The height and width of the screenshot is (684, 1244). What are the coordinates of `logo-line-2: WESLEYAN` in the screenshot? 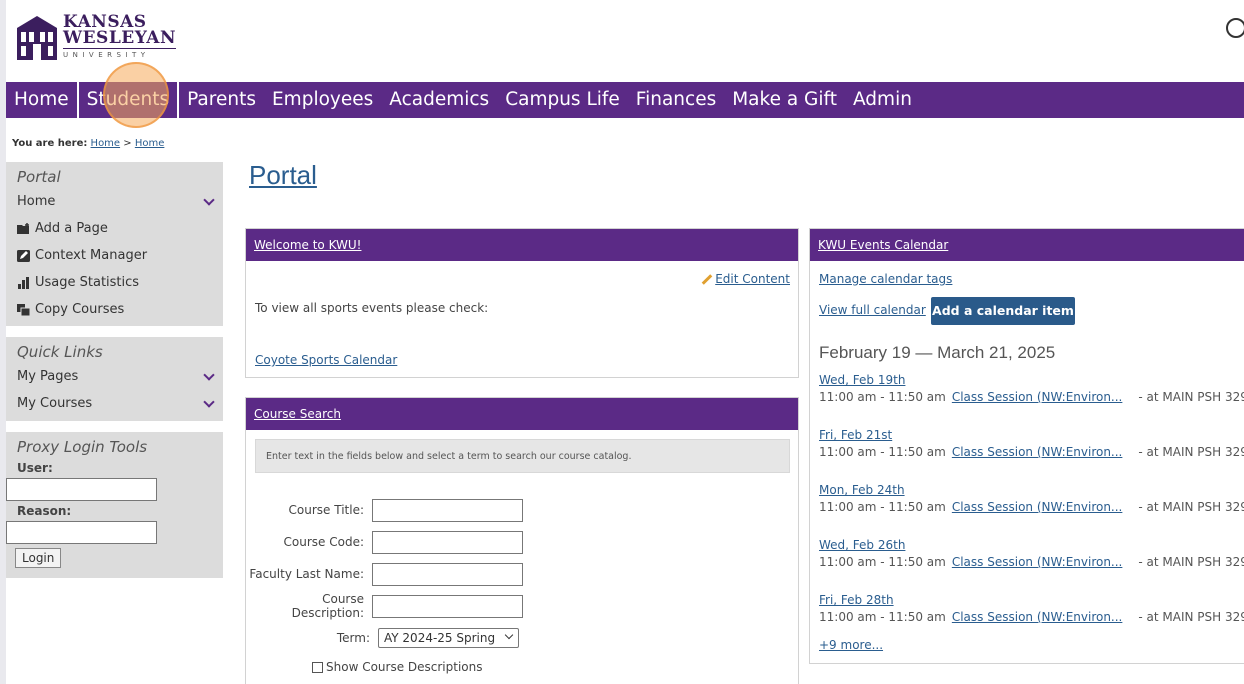 It's located at (120, 39).